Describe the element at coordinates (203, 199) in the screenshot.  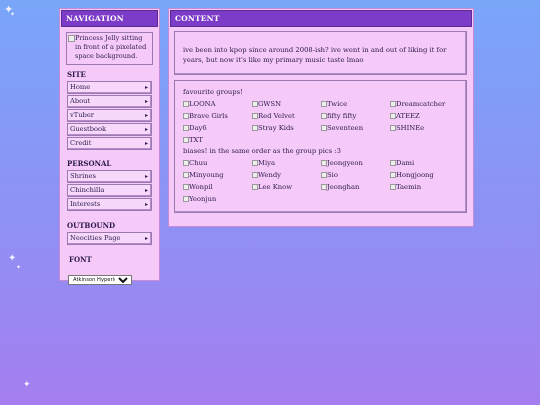
I see `bias-image-label: Yeonjun` at that location.